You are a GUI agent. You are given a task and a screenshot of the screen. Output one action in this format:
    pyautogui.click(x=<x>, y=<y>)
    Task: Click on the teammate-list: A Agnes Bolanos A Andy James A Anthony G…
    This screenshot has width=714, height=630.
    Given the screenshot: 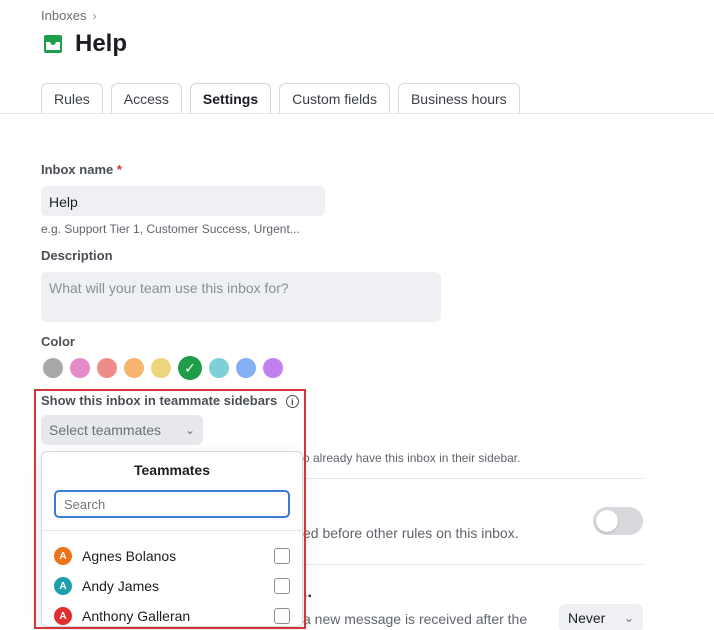 What is the action you would take?
    pyautogui.click(x=172, y=583)
    